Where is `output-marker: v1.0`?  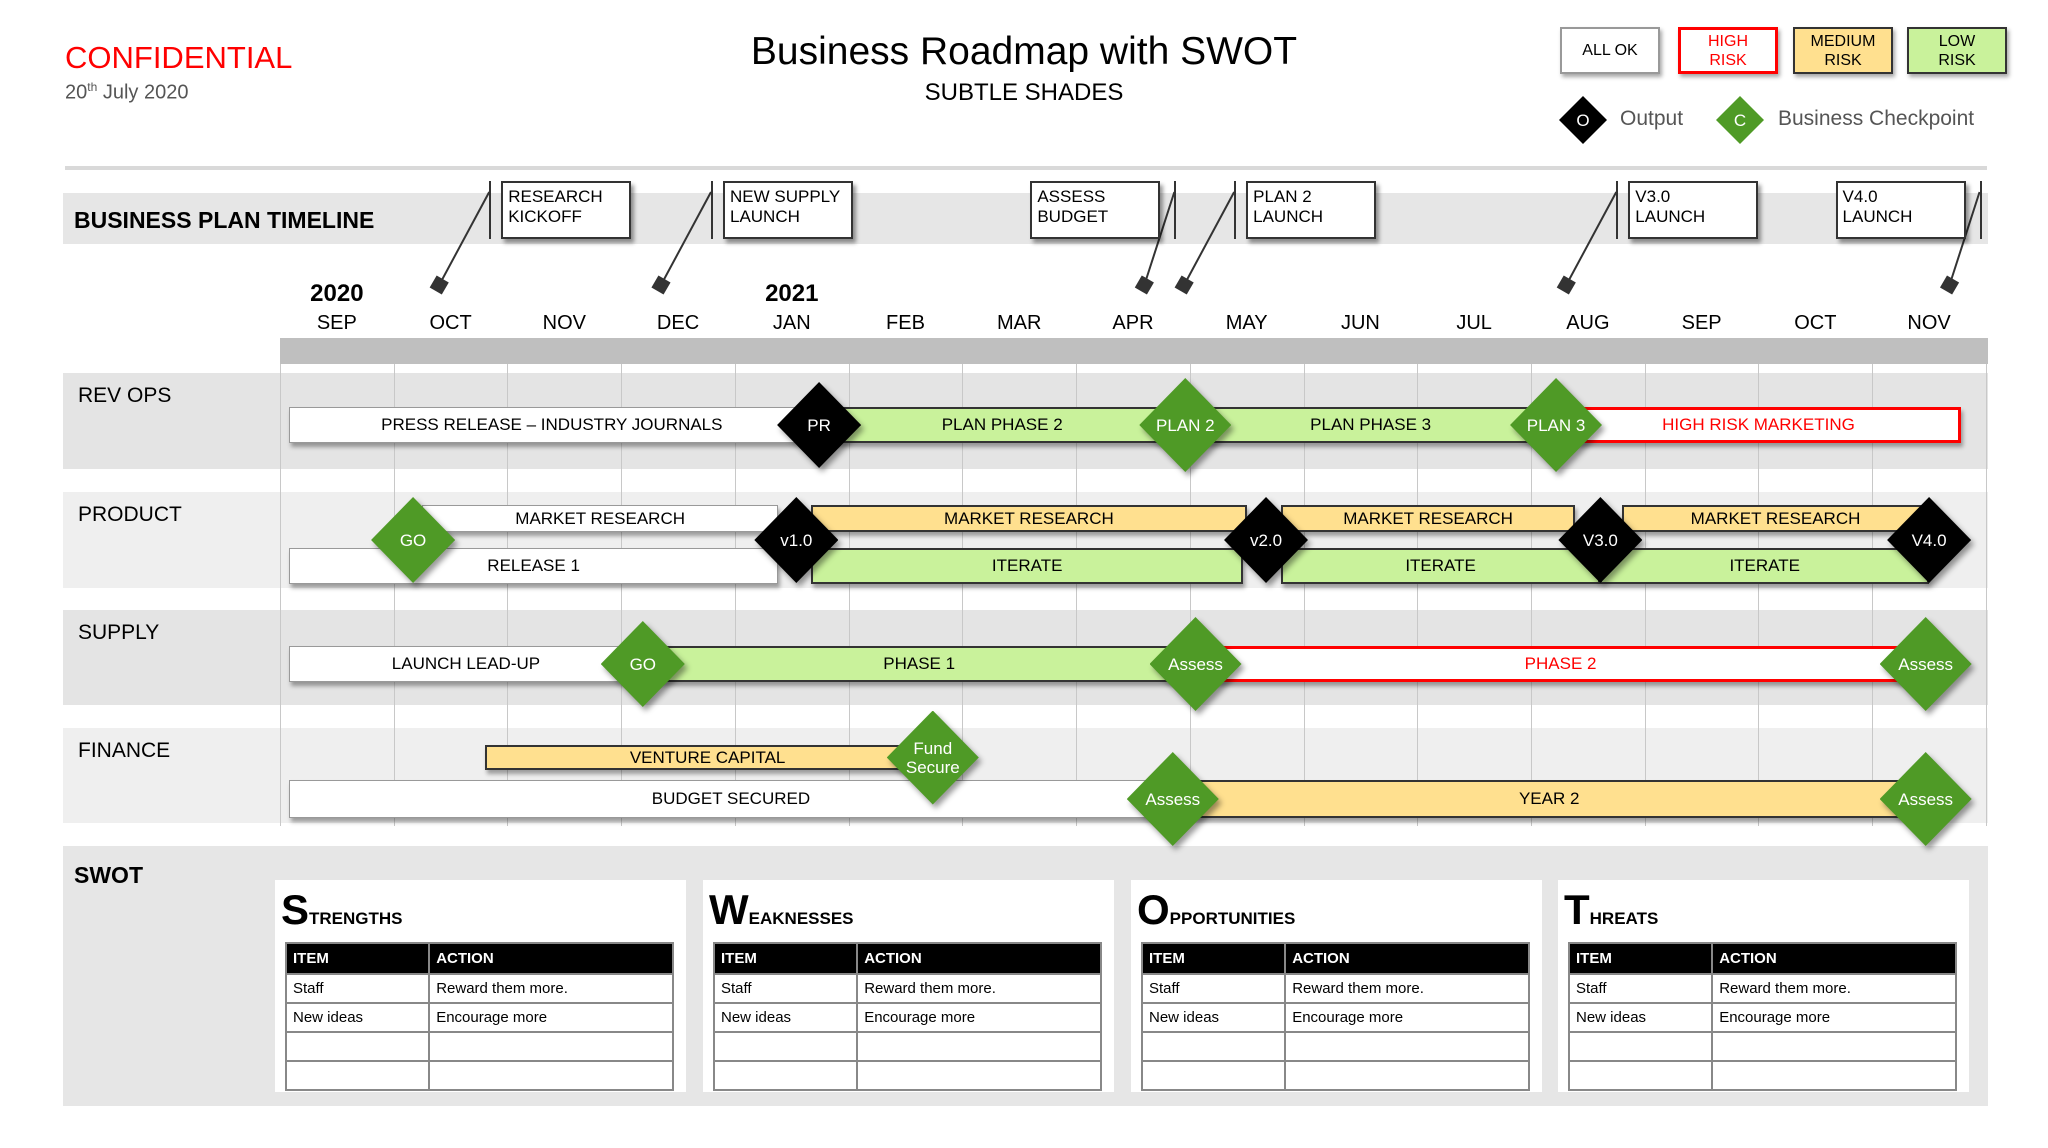 output-marker: v1.0 is located at coordinates (796, 540).